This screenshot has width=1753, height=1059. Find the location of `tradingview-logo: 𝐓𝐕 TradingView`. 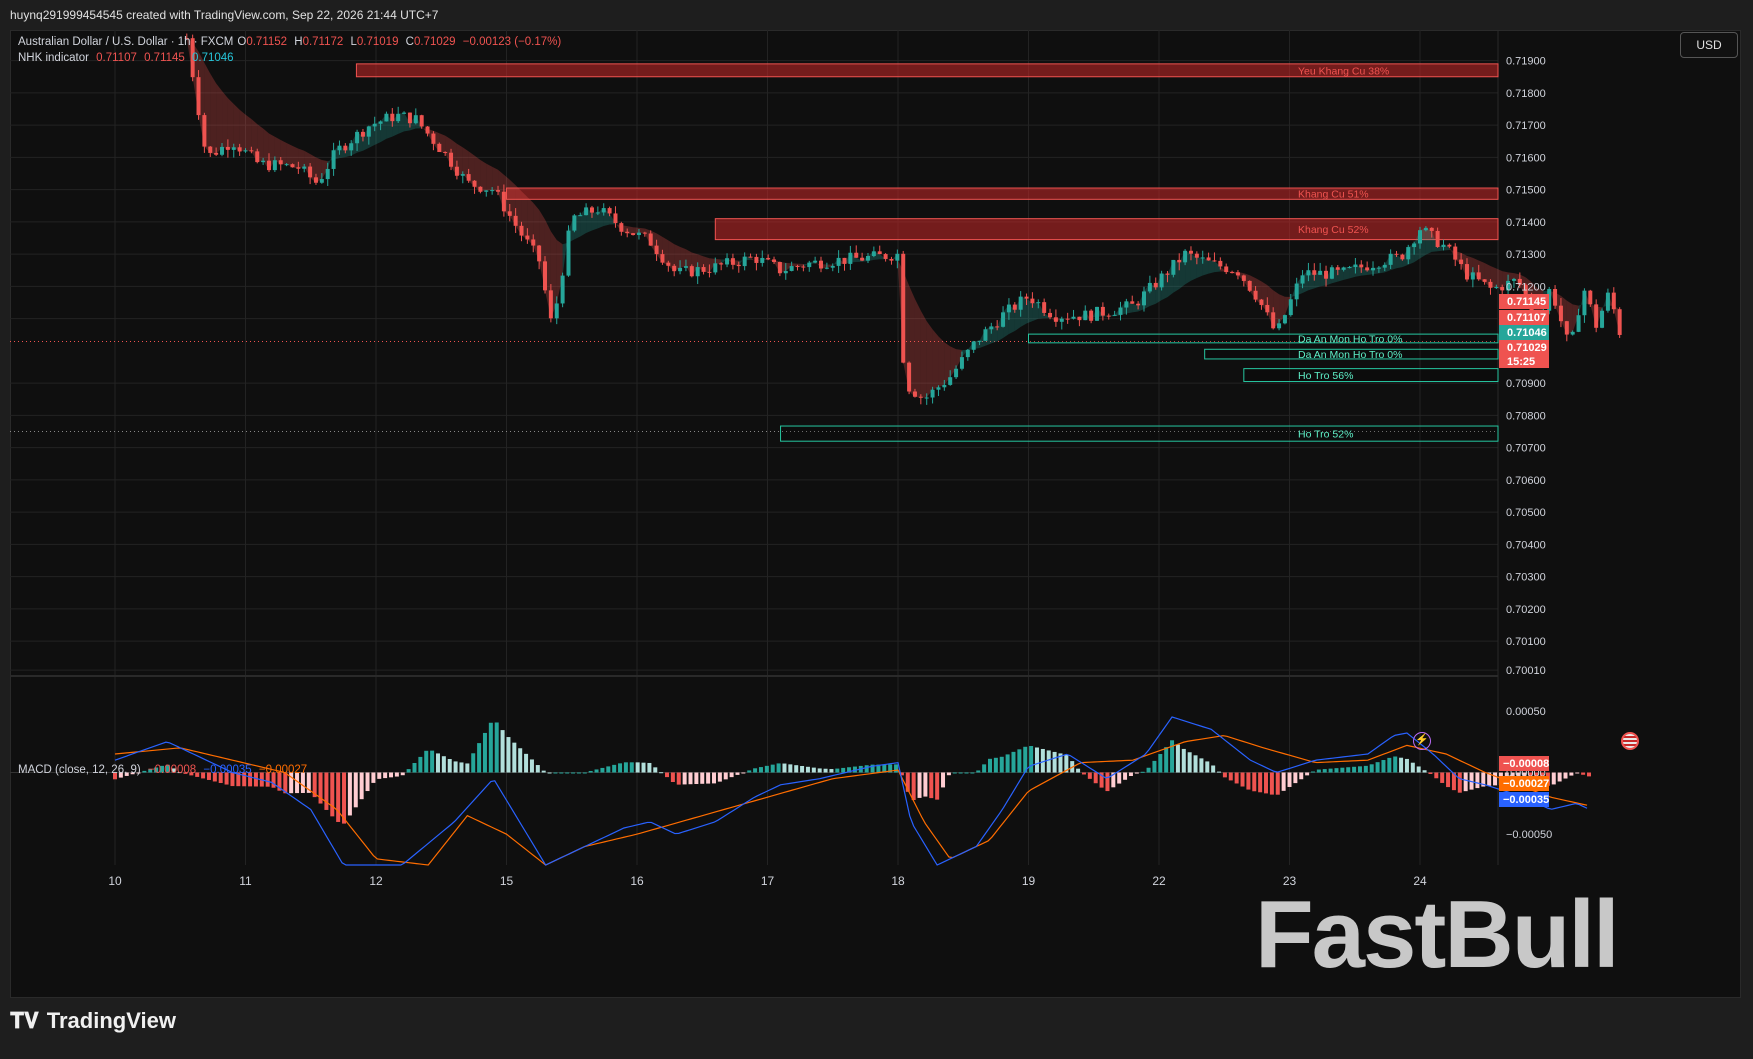

tradingview-logo: 𝐓𝐕 TradingView is located at coordinates (93, 1021).